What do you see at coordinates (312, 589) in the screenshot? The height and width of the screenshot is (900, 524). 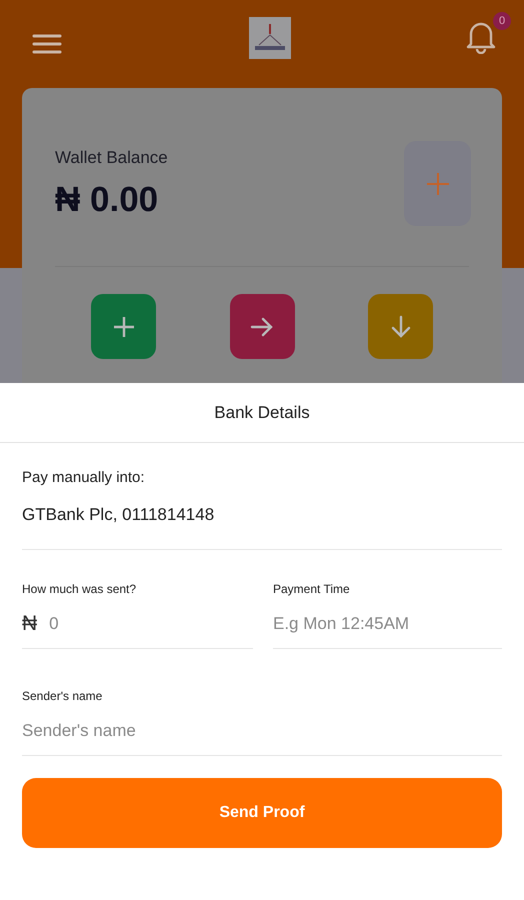 I see `field-label: Payment Time` at bounding box center [312, 589].